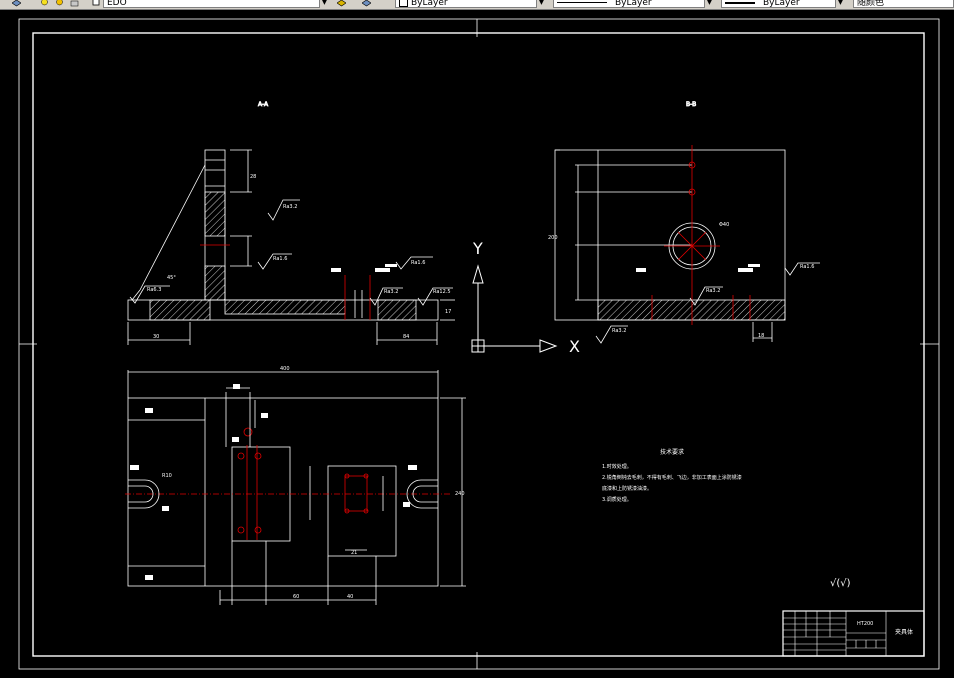 This screenshot has width=954, height=678. What do you see at coordinates (285, 307) in the screenshot?
I see `base-hatch-mid` at bounding box center [285, 307].